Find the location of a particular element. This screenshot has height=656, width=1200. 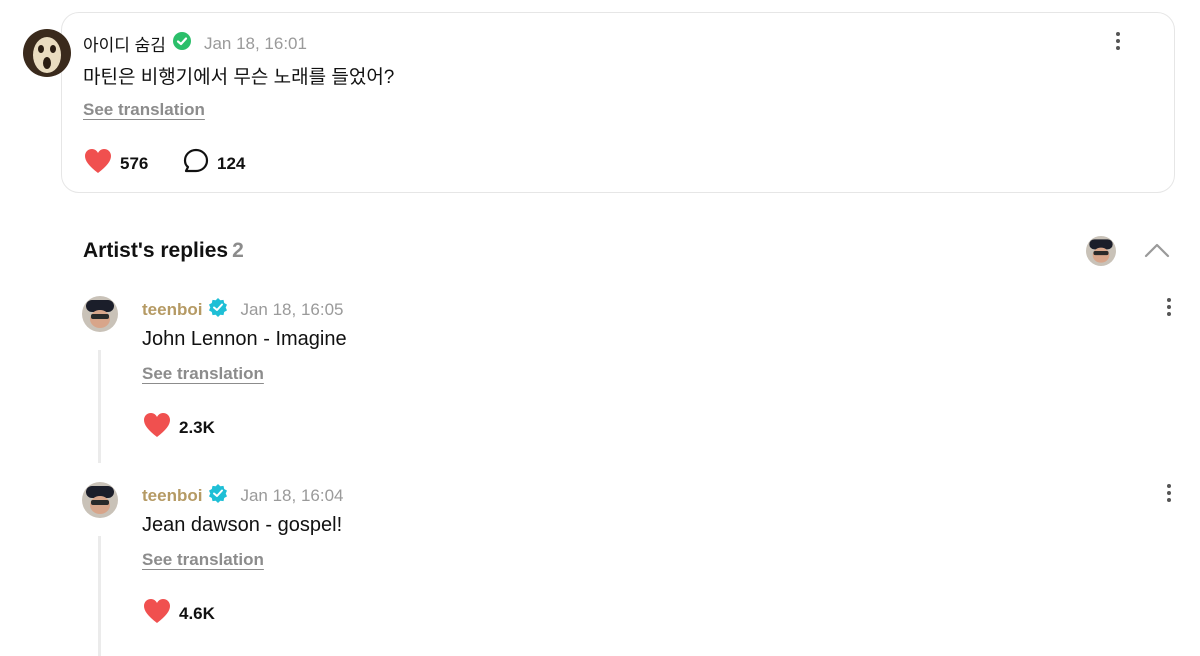

post-text: 마틴은 비행기에서 무슨 노래를 들었어? is located at coordinates (239, 77).